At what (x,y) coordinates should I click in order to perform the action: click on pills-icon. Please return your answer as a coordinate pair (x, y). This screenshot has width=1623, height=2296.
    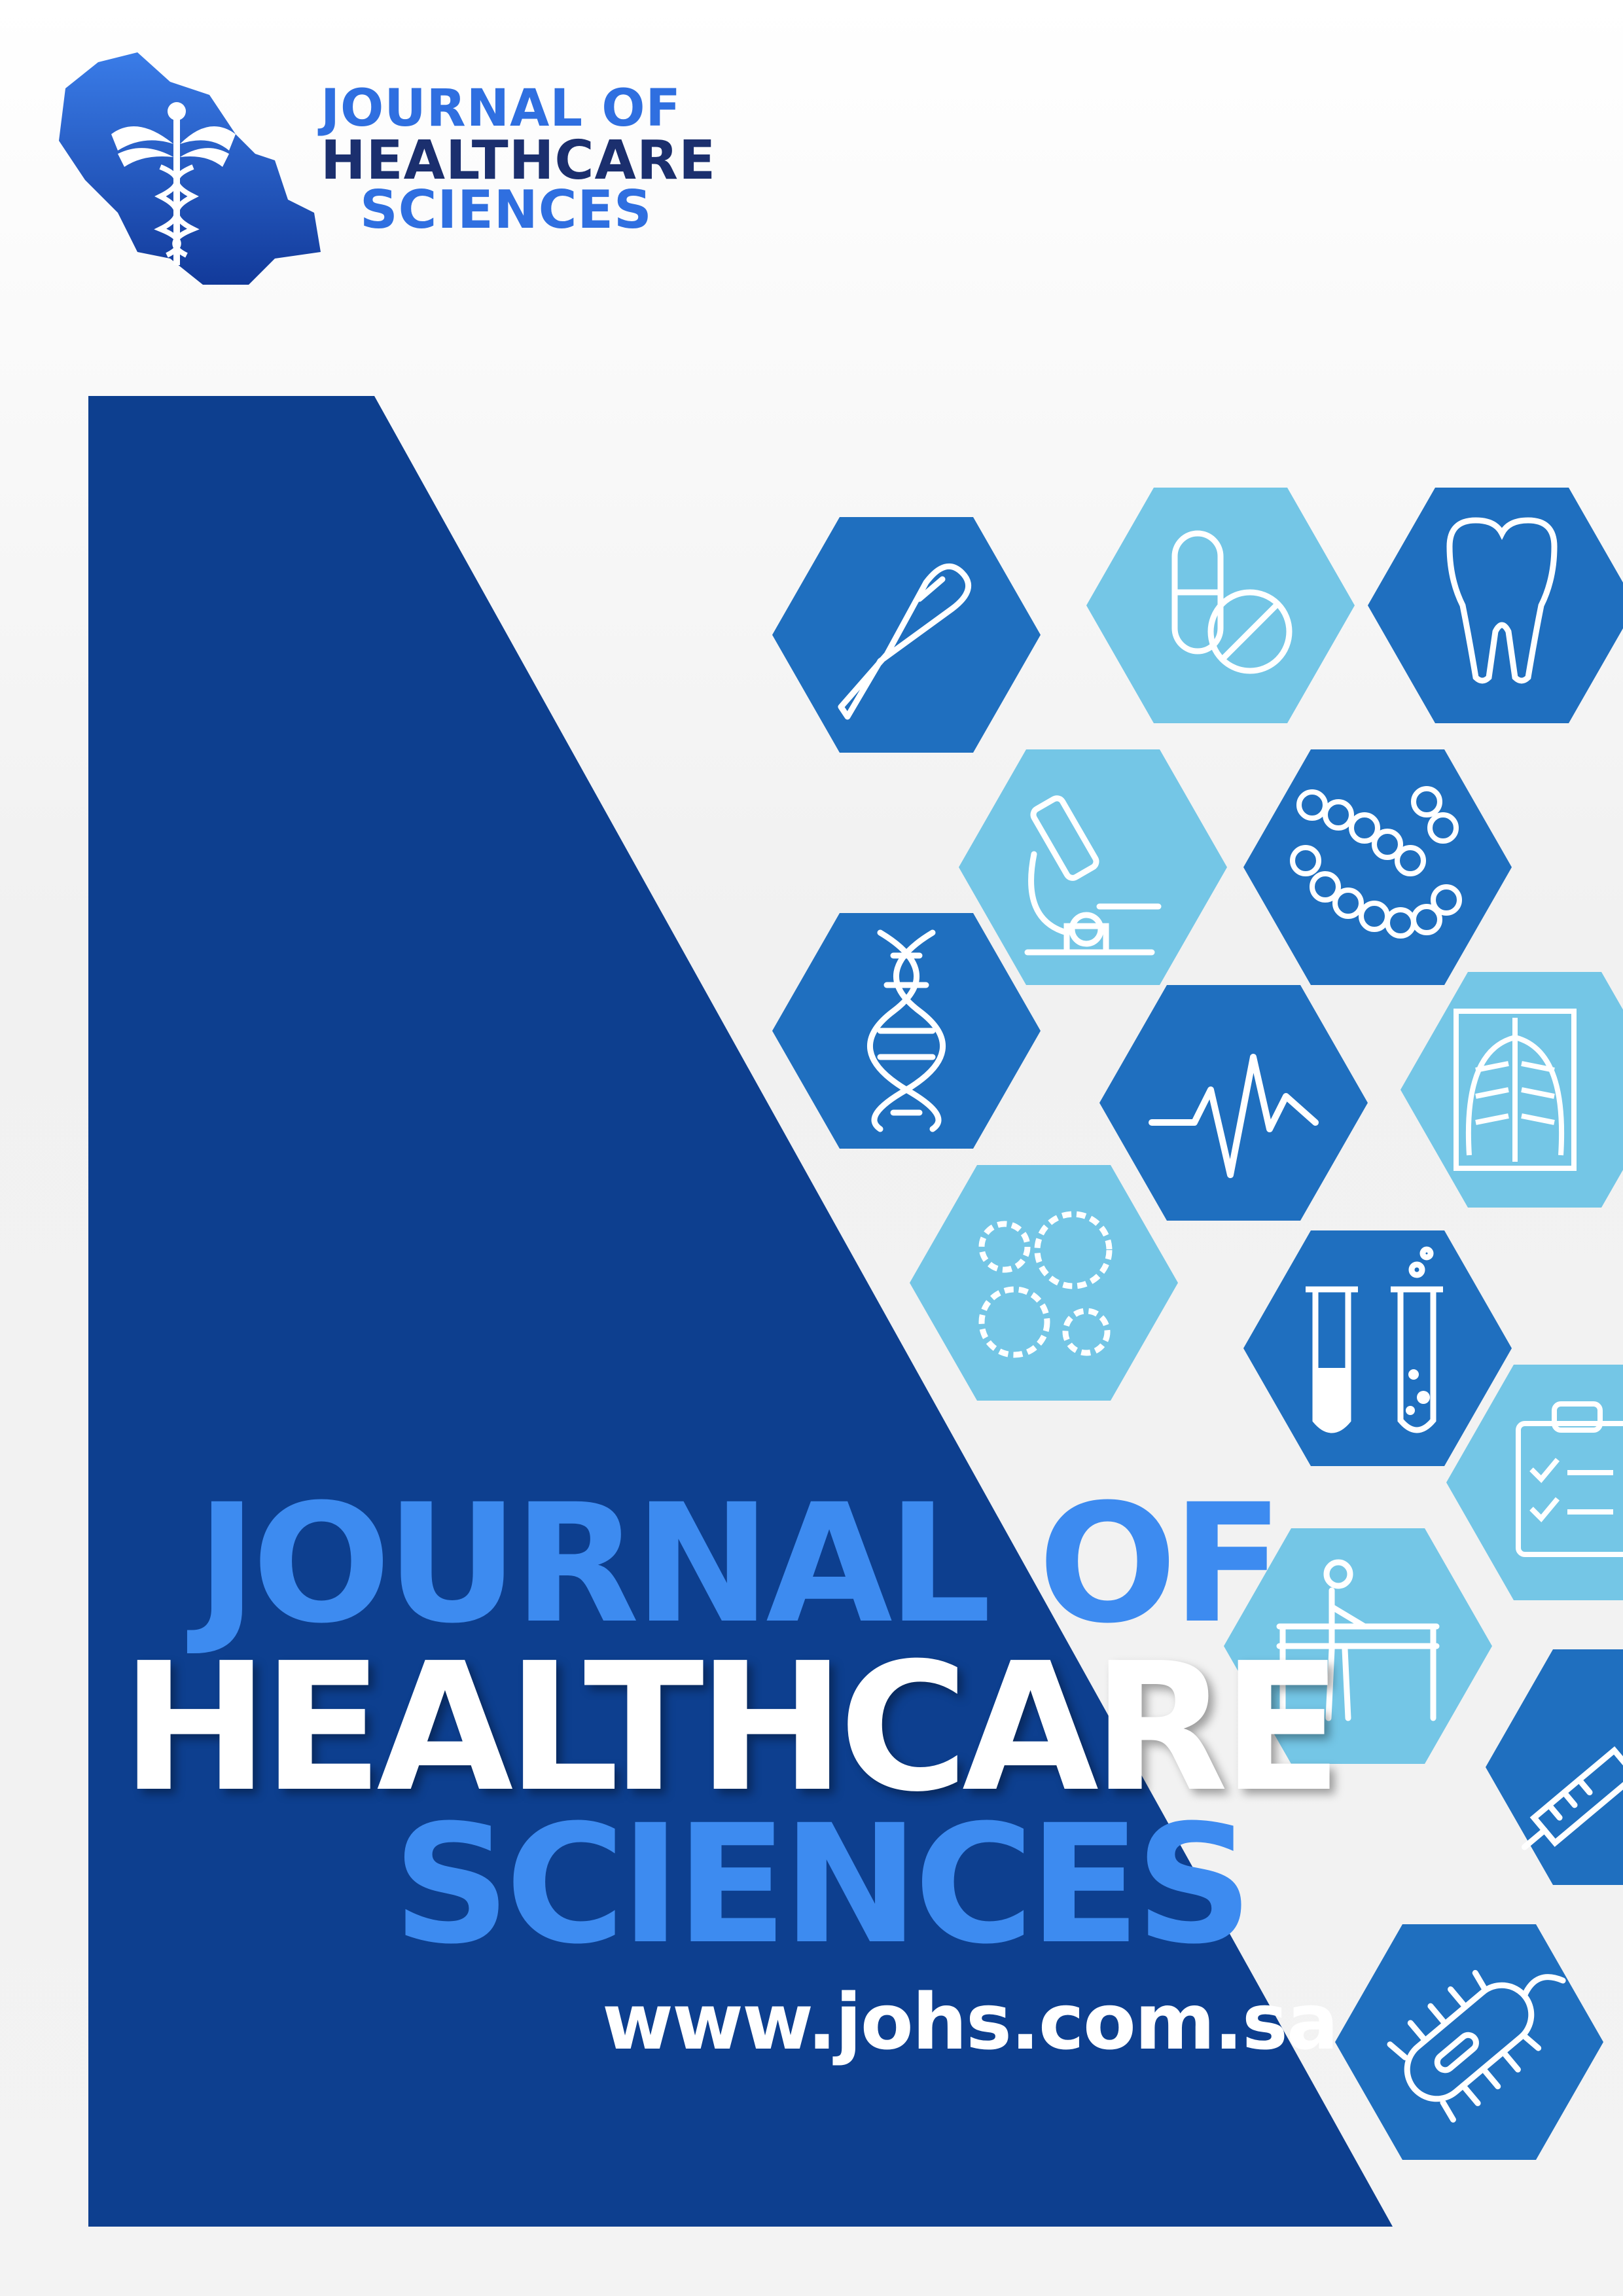
    Looking at the image, I should click on (1220, 605).